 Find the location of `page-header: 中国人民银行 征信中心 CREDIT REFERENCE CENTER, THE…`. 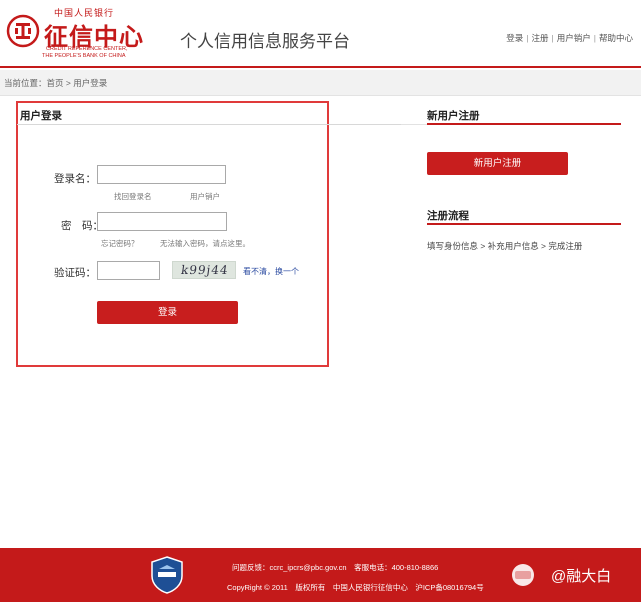

page-header: 中国人民银行 征信中心 CREDIT REFERENCE CENTER, THE… is located at coordinates (320, 34).